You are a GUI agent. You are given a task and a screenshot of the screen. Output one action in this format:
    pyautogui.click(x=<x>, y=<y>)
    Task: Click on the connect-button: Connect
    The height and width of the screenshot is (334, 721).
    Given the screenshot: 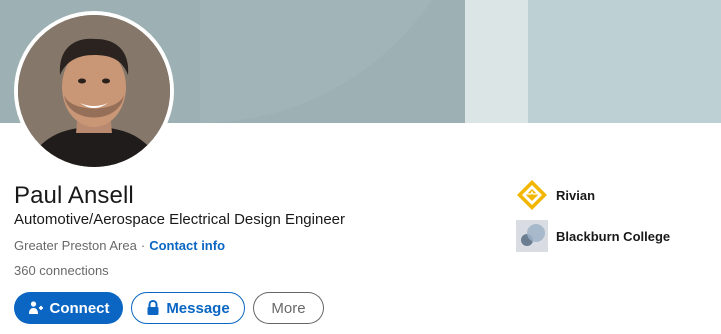 What is the action you would take?
    pyautogui.click(x=68, y=308)
    